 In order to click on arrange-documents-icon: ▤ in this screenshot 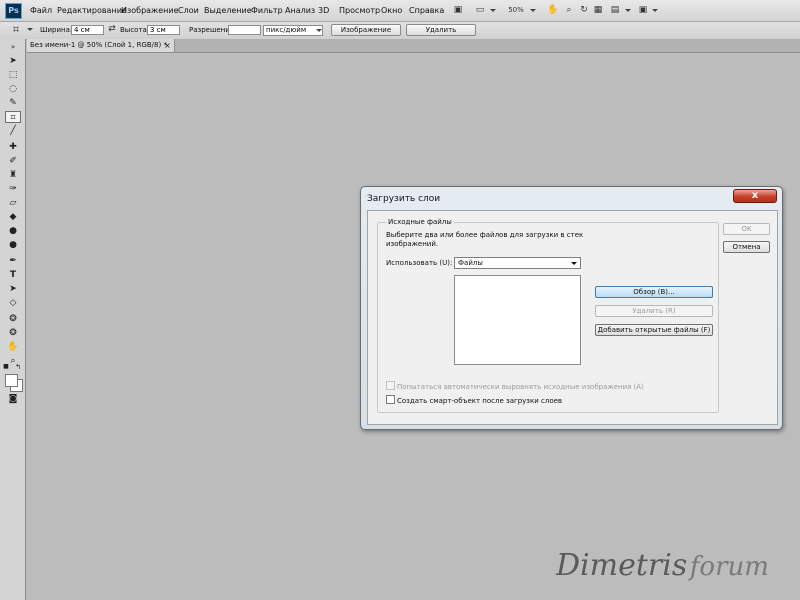, I will do `click(615, 10)`.